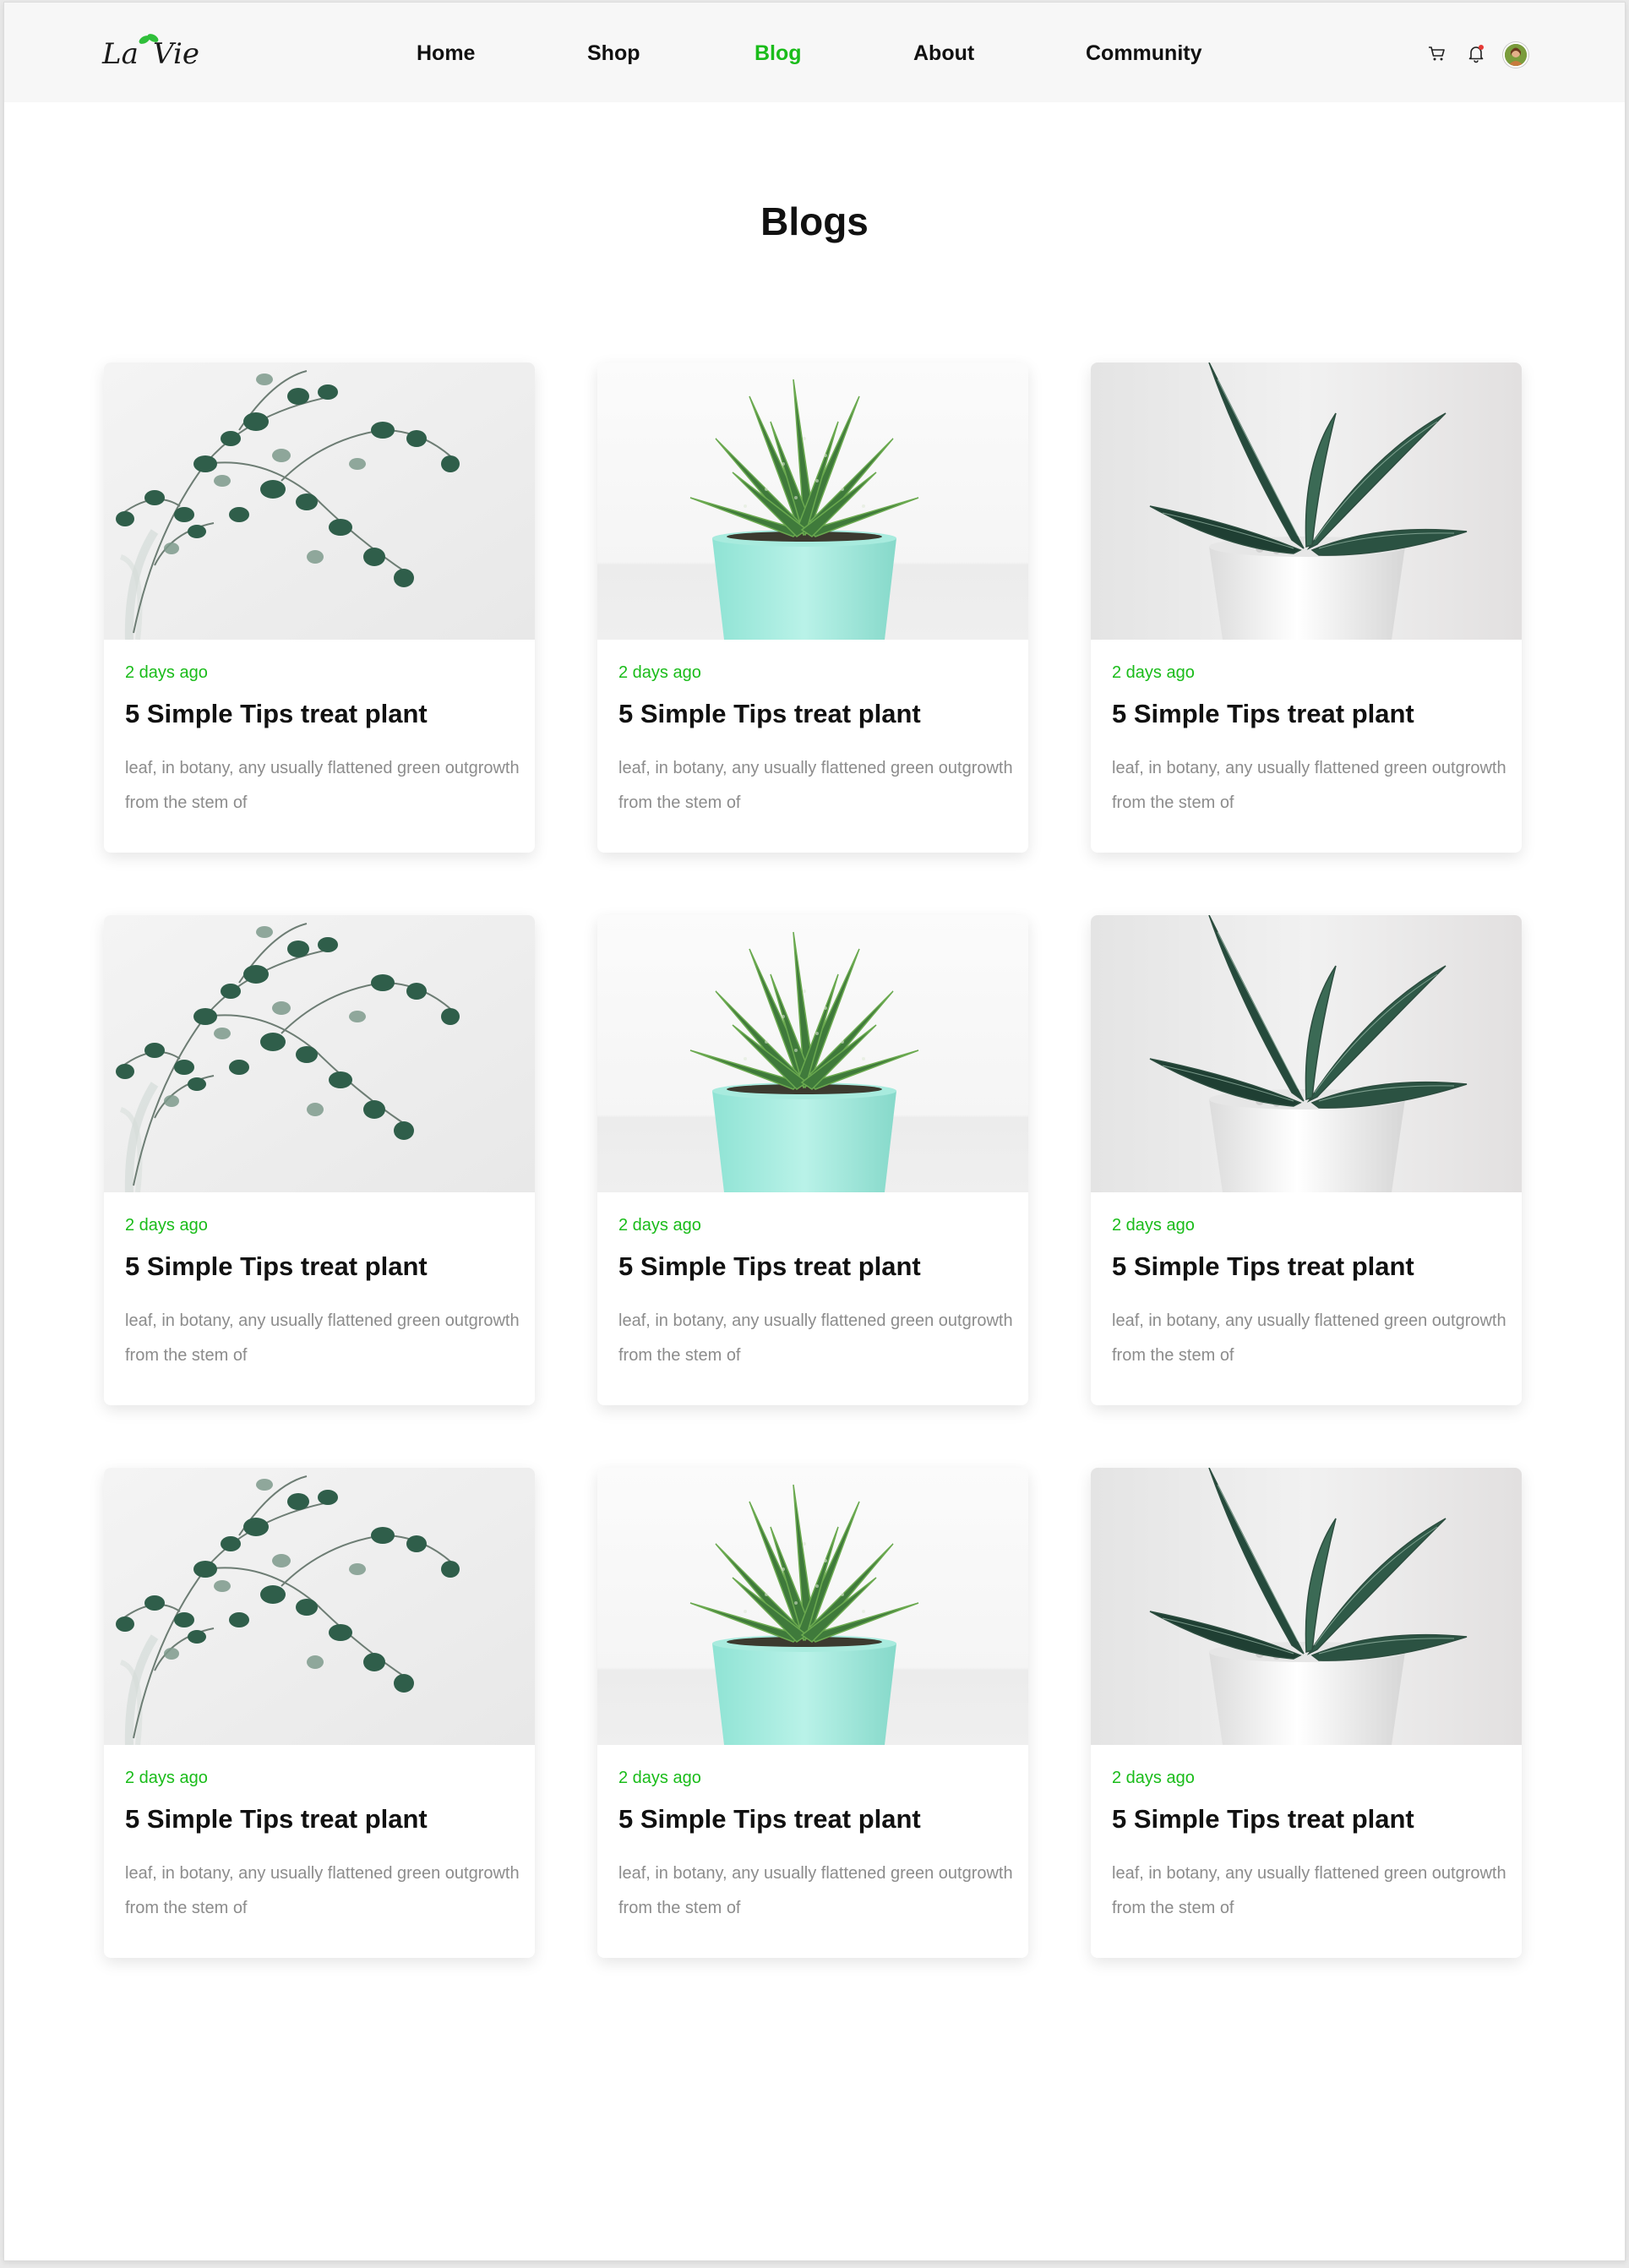 This screenshot has height=2268, width=1629. What do you see at coordinates (1437, 53) in the screenshot?
I see `cart-icon` at bounding box center [1437, 53].